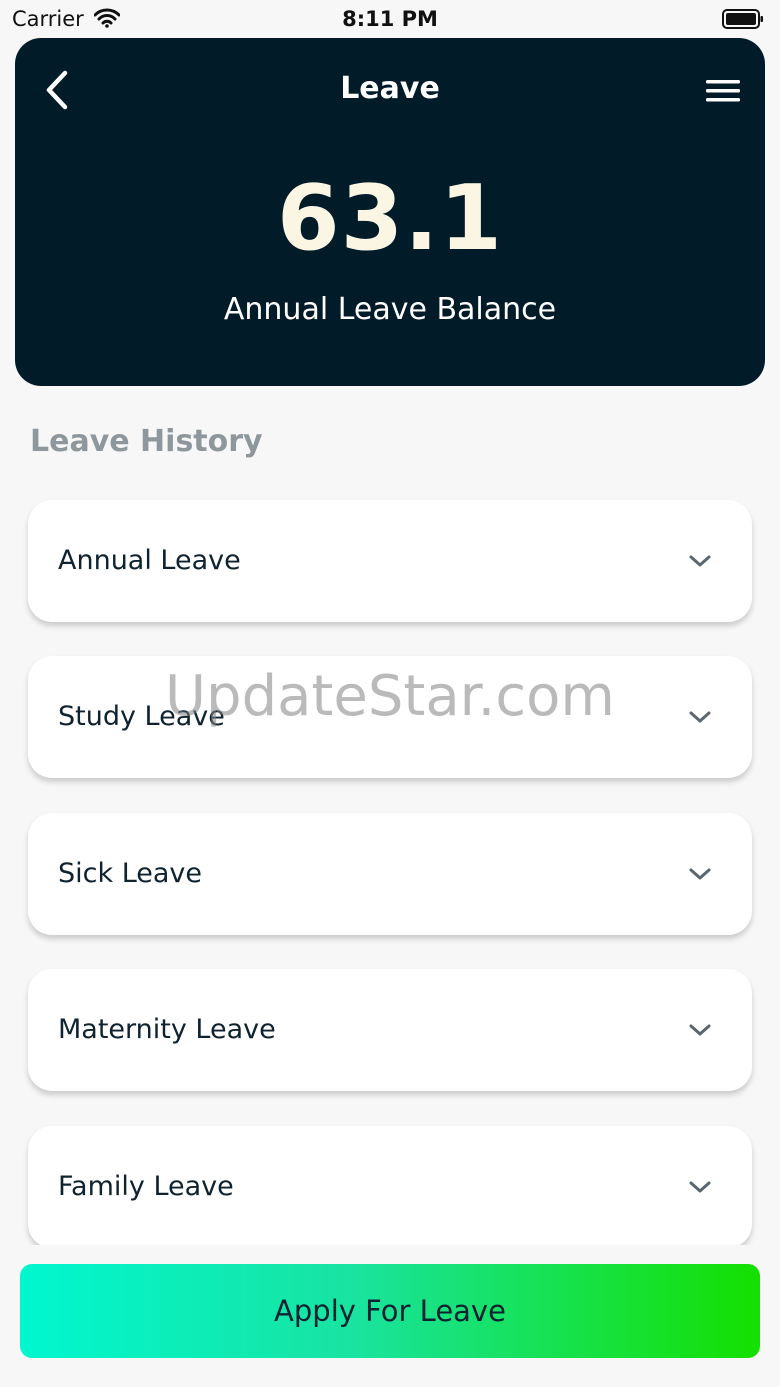 The image size is (780, 1387). Describe the element at coordinates (390, 874) in the screenshot. I see `leave-item-sick: Sick Leave` at that location.